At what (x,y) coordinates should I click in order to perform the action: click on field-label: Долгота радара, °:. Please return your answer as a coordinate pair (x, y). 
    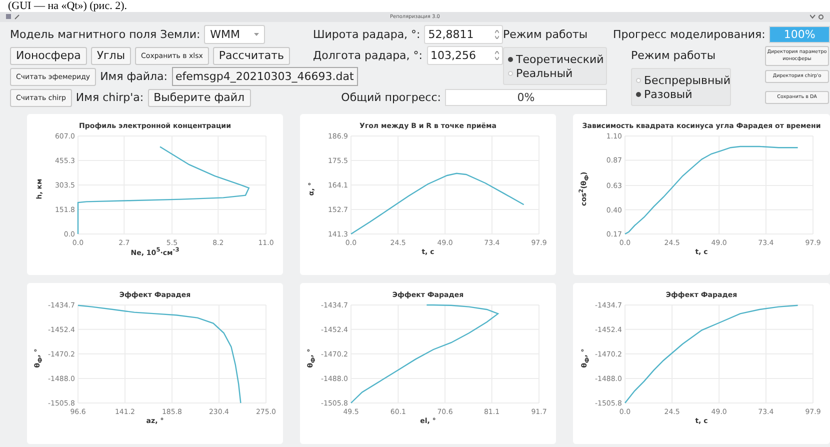
    Looking at the image, I should click on (368, 55).